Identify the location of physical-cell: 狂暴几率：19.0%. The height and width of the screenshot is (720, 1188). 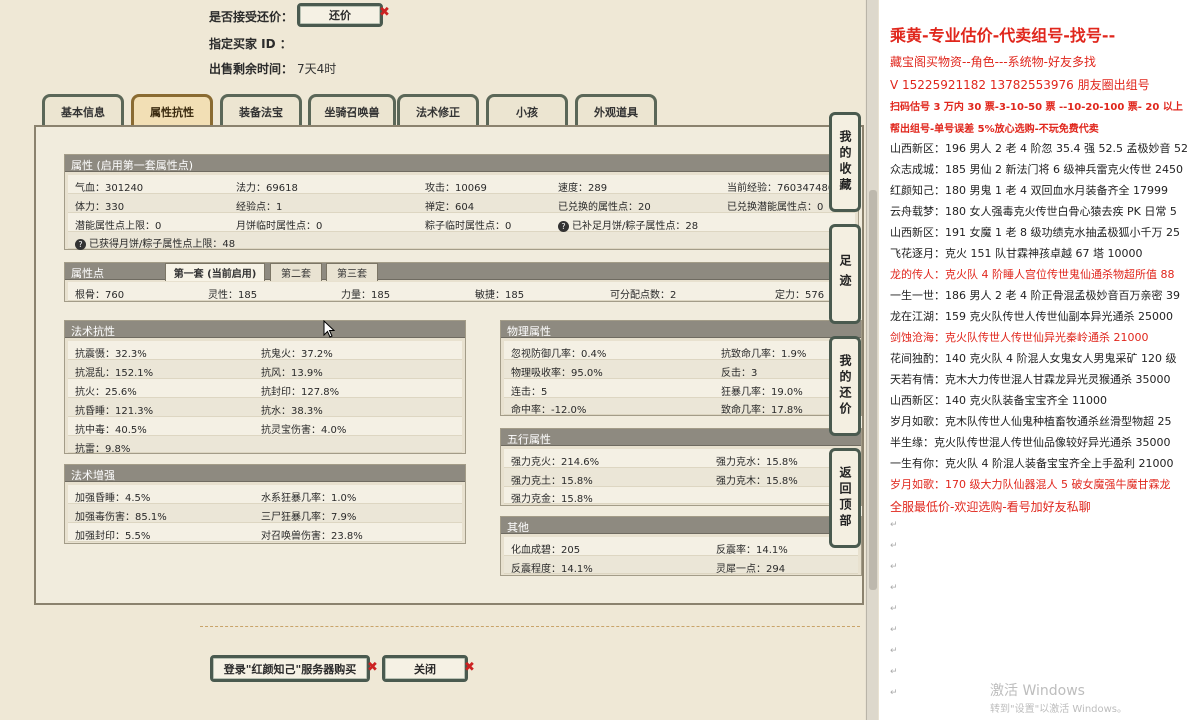
(762, 392).